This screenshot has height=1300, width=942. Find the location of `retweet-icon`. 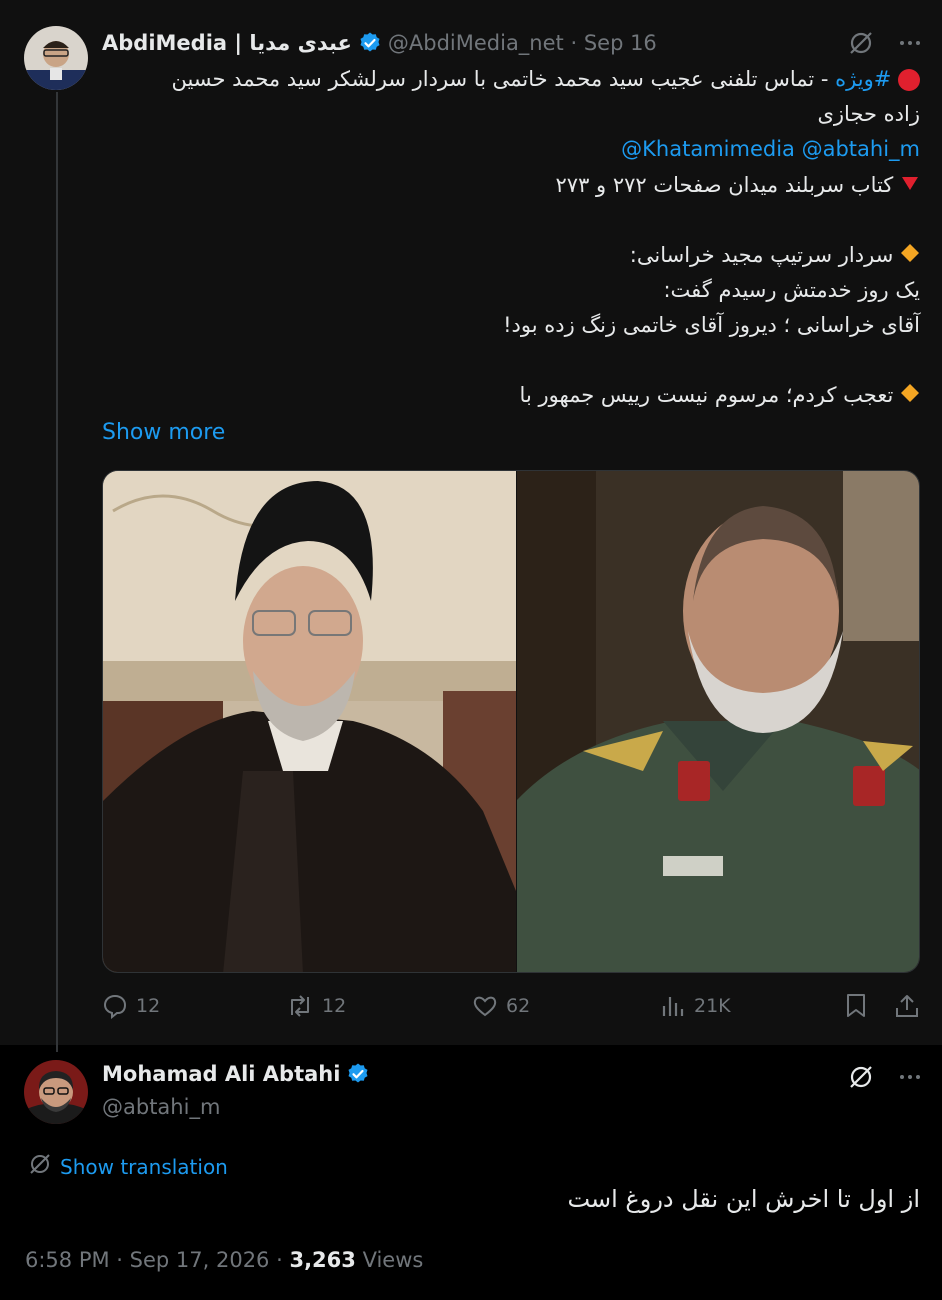

retweet-icon is located at coordinates (300, 1006).